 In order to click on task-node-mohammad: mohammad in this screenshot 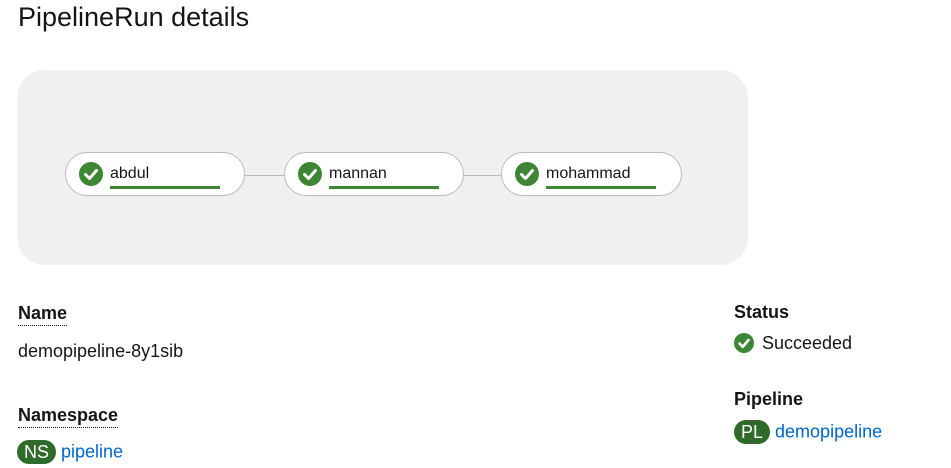, I will do `click(591, 174)`.